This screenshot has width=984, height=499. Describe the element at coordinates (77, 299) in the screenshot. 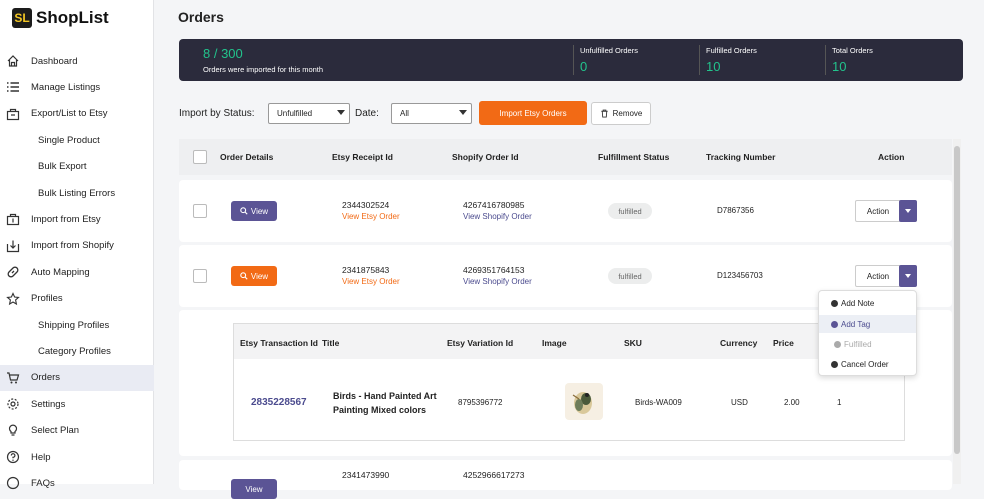

I see `sidebar-item-profiles: Profiles` at that location.